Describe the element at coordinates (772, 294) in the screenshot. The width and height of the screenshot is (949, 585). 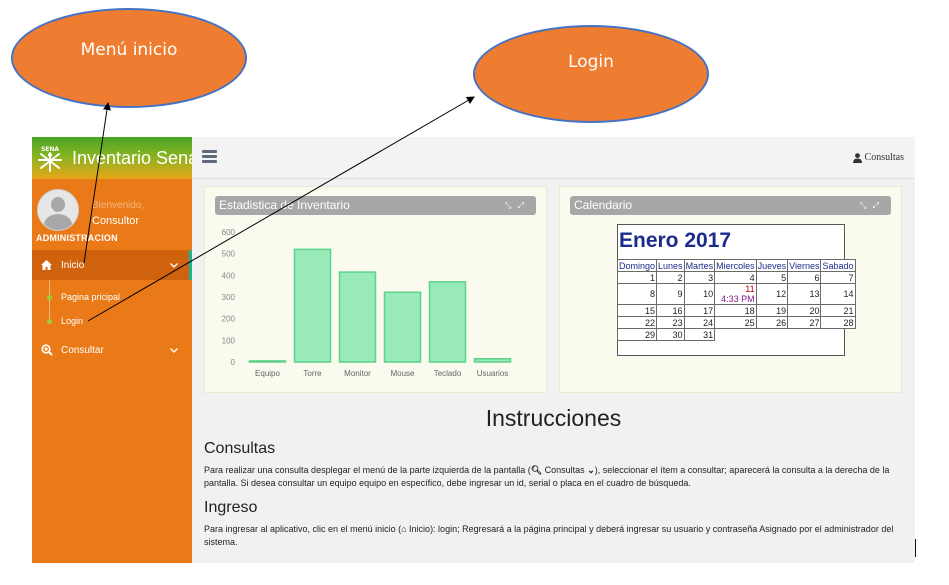
I see `calendar-day: 12` at that location.